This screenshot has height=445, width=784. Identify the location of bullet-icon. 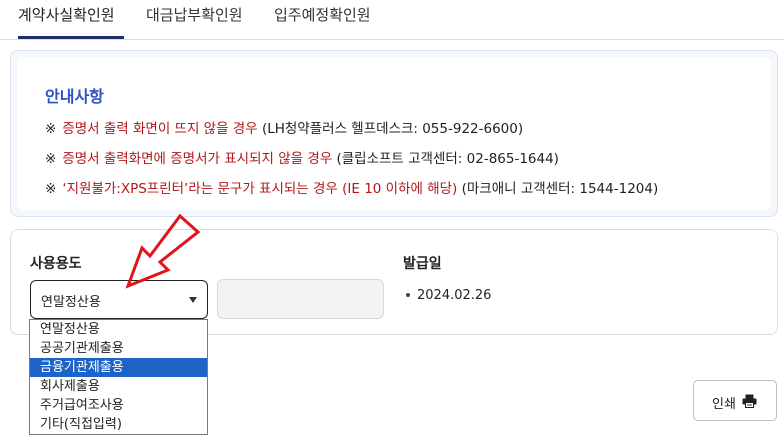
(408, 294).